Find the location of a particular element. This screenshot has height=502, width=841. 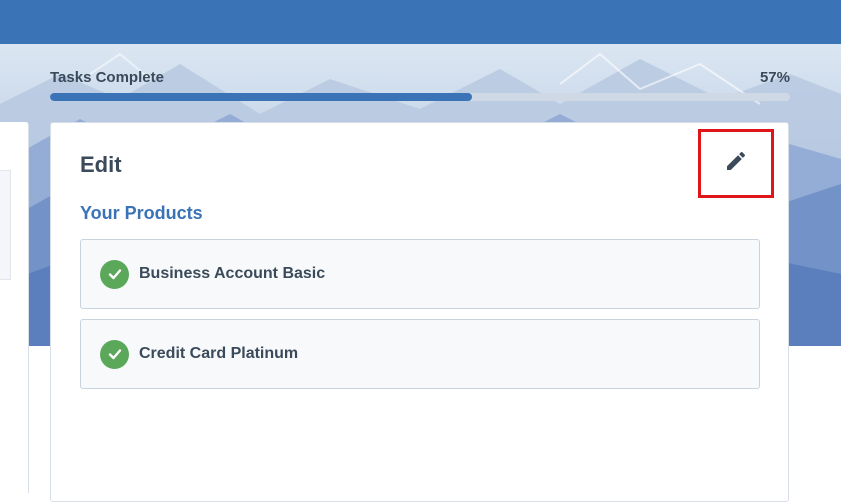

pencil-icon is located at coordinates (736, 163).